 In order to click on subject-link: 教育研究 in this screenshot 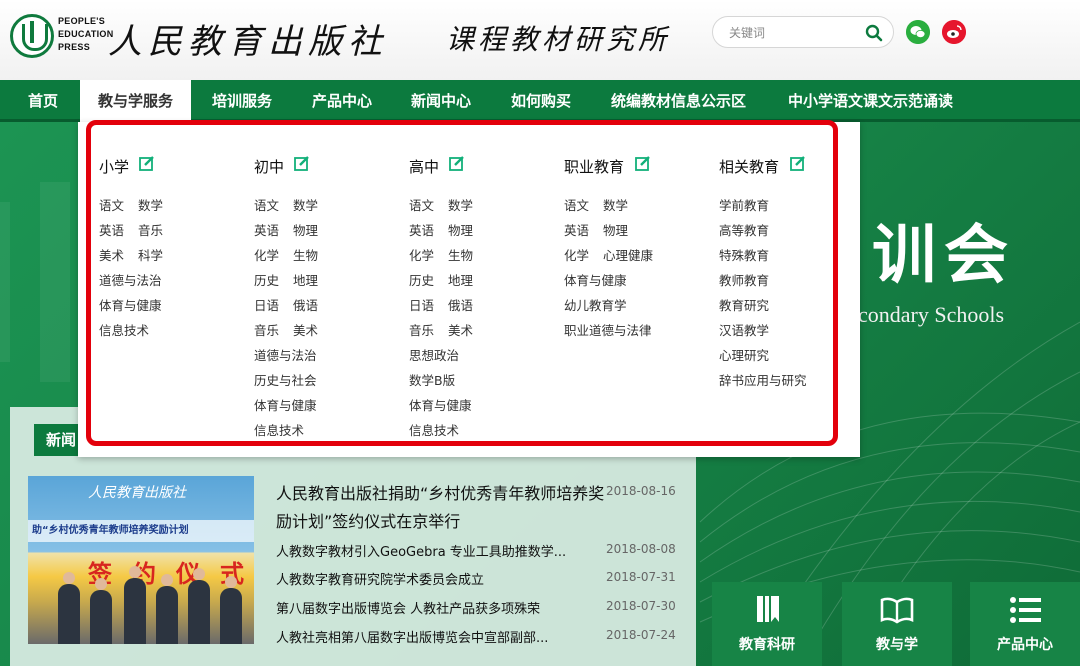, I will do `click(744, 304)`.